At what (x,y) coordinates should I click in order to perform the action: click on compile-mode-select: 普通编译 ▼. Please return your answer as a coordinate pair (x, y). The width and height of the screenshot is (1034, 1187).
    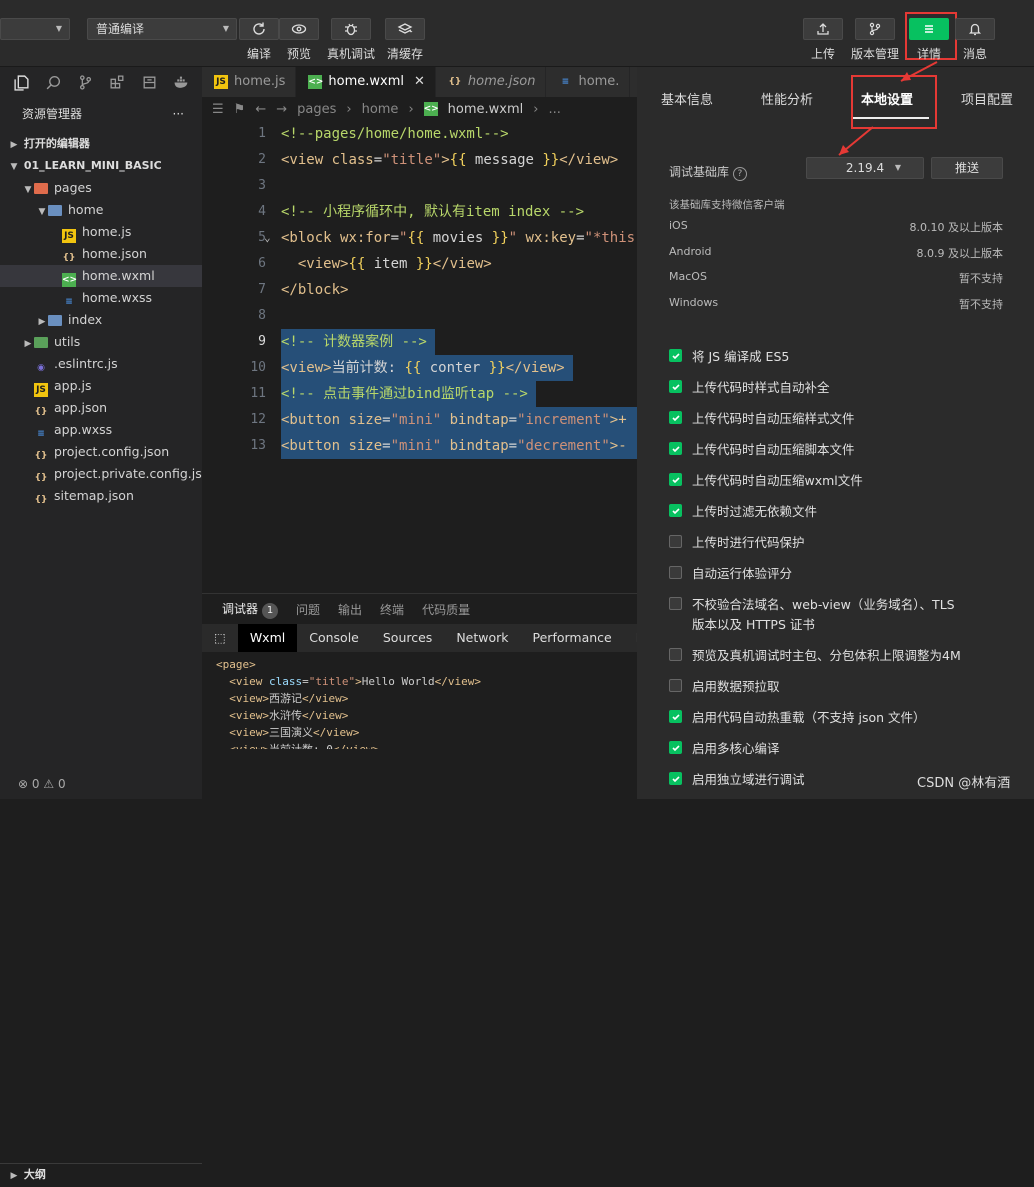
    Looking at the image, I should click on (162, 29).